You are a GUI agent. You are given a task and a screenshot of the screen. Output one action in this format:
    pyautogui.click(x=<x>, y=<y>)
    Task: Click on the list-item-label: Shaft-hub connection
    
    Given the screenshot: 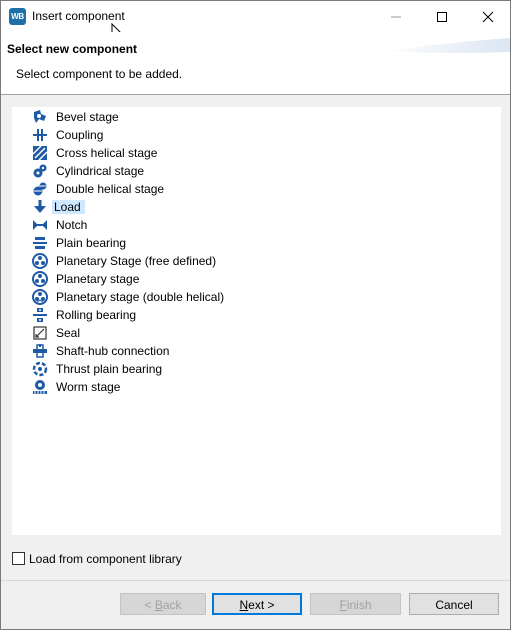 What is the action you would take?
    pyautogui.click(x=113, y=351)
    